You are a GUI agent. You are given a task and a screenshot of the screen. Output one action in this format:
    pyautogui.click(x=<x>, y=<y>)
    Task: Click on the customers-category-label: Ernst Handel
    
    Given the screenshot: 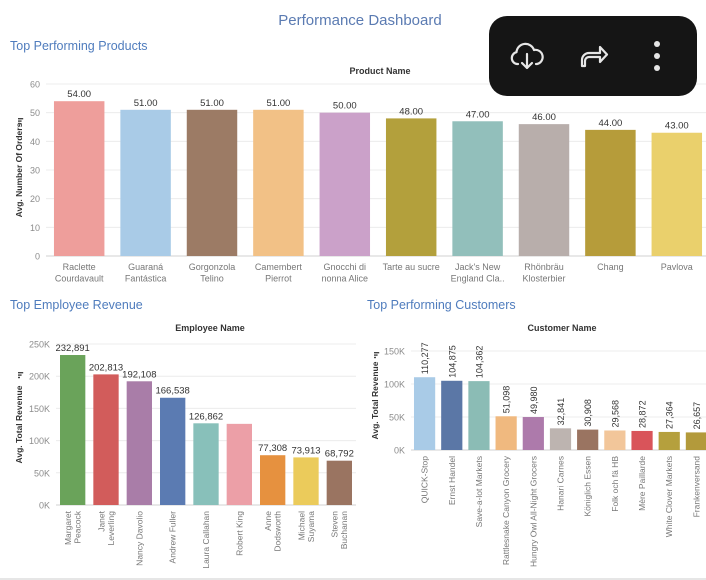 What is the action you would take?
    pyautogui.click(x=452, y=480)
    